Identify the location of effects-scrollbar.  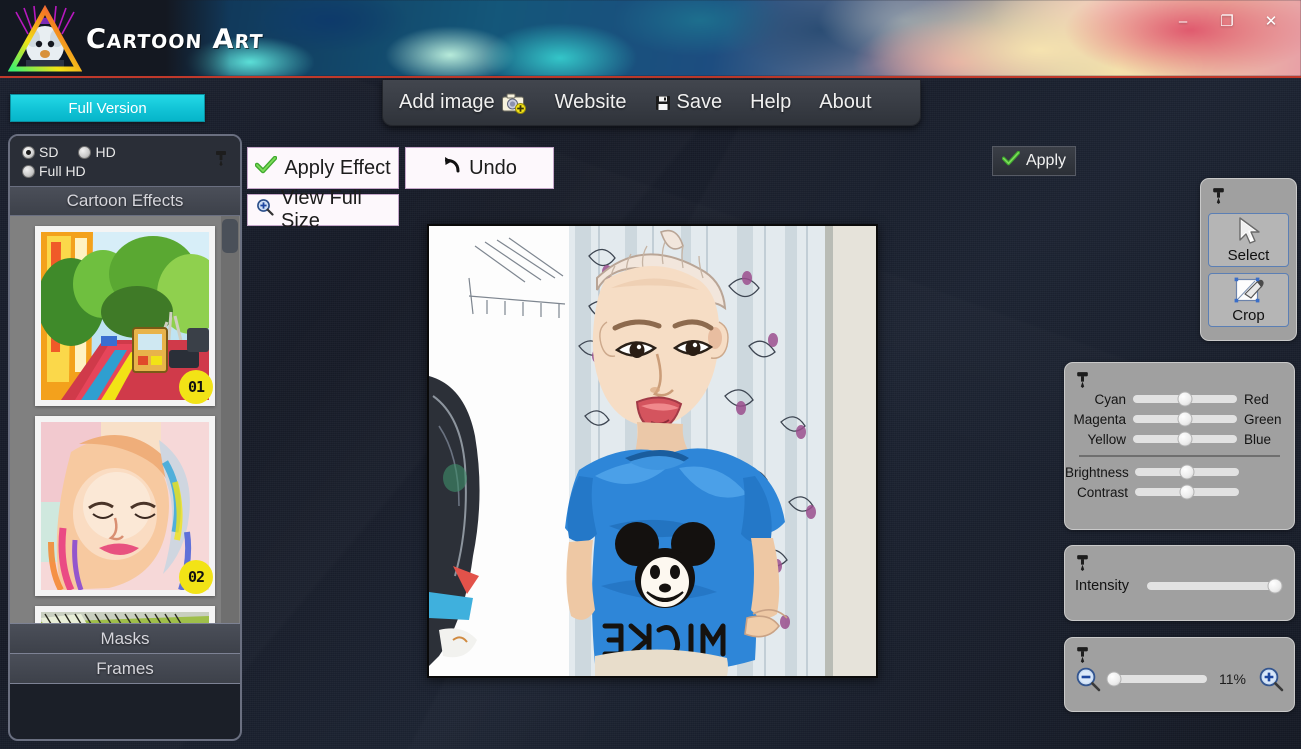
(230, 419).